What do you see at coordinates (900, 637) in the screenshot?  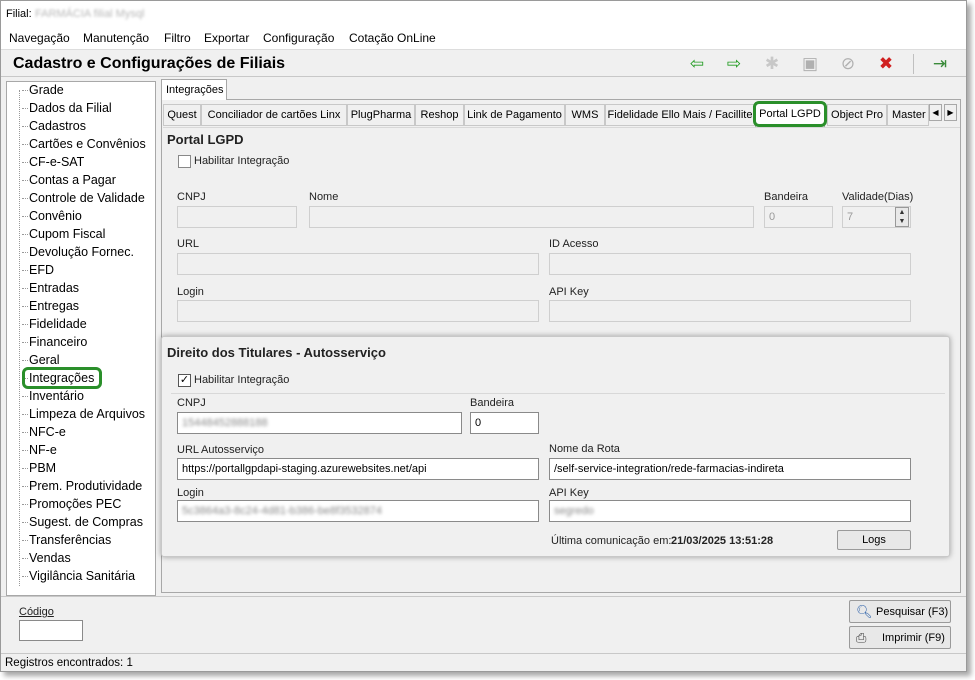 I see `imprimir-button: ⎙ Imprimir (F9)` at bounding box center [900, 637].